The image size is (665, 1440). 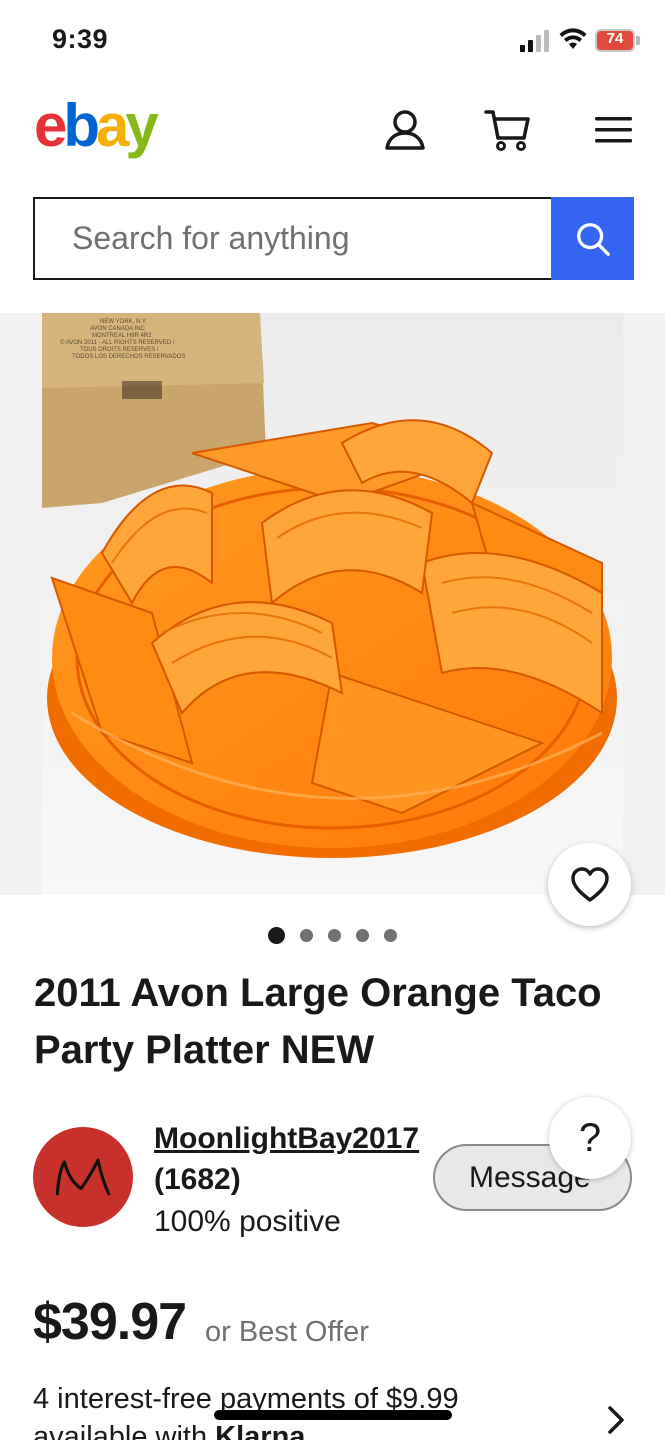 What do you see at coordinates (590, 1138) in the screenshot?
I see `help-button: ?` at bounding box center [590, 1138].